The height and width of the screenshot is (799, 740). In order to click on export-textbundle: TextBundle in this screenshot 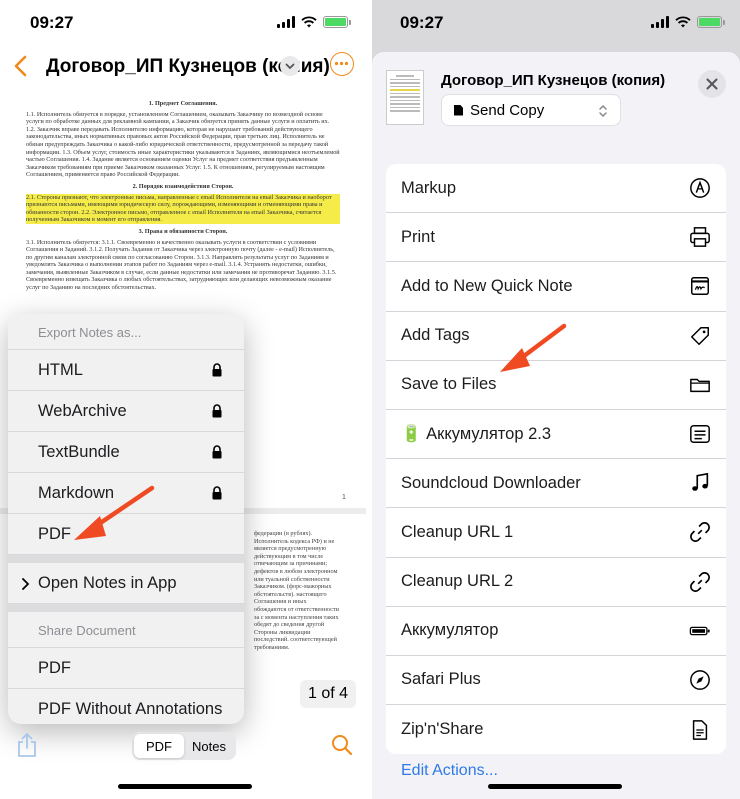, I will do `click(126, 452)`.